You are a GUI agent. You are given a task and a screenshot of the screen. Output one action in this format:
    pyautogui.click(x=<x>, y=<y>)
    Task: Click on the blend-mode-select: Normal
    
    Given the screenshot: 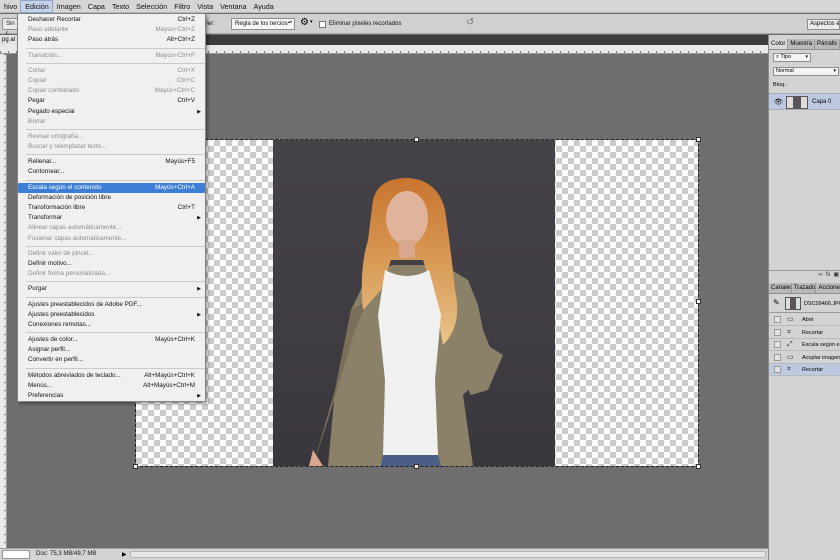 What is the action you would take?
    pyautogui.click(x=806, y=71)
    